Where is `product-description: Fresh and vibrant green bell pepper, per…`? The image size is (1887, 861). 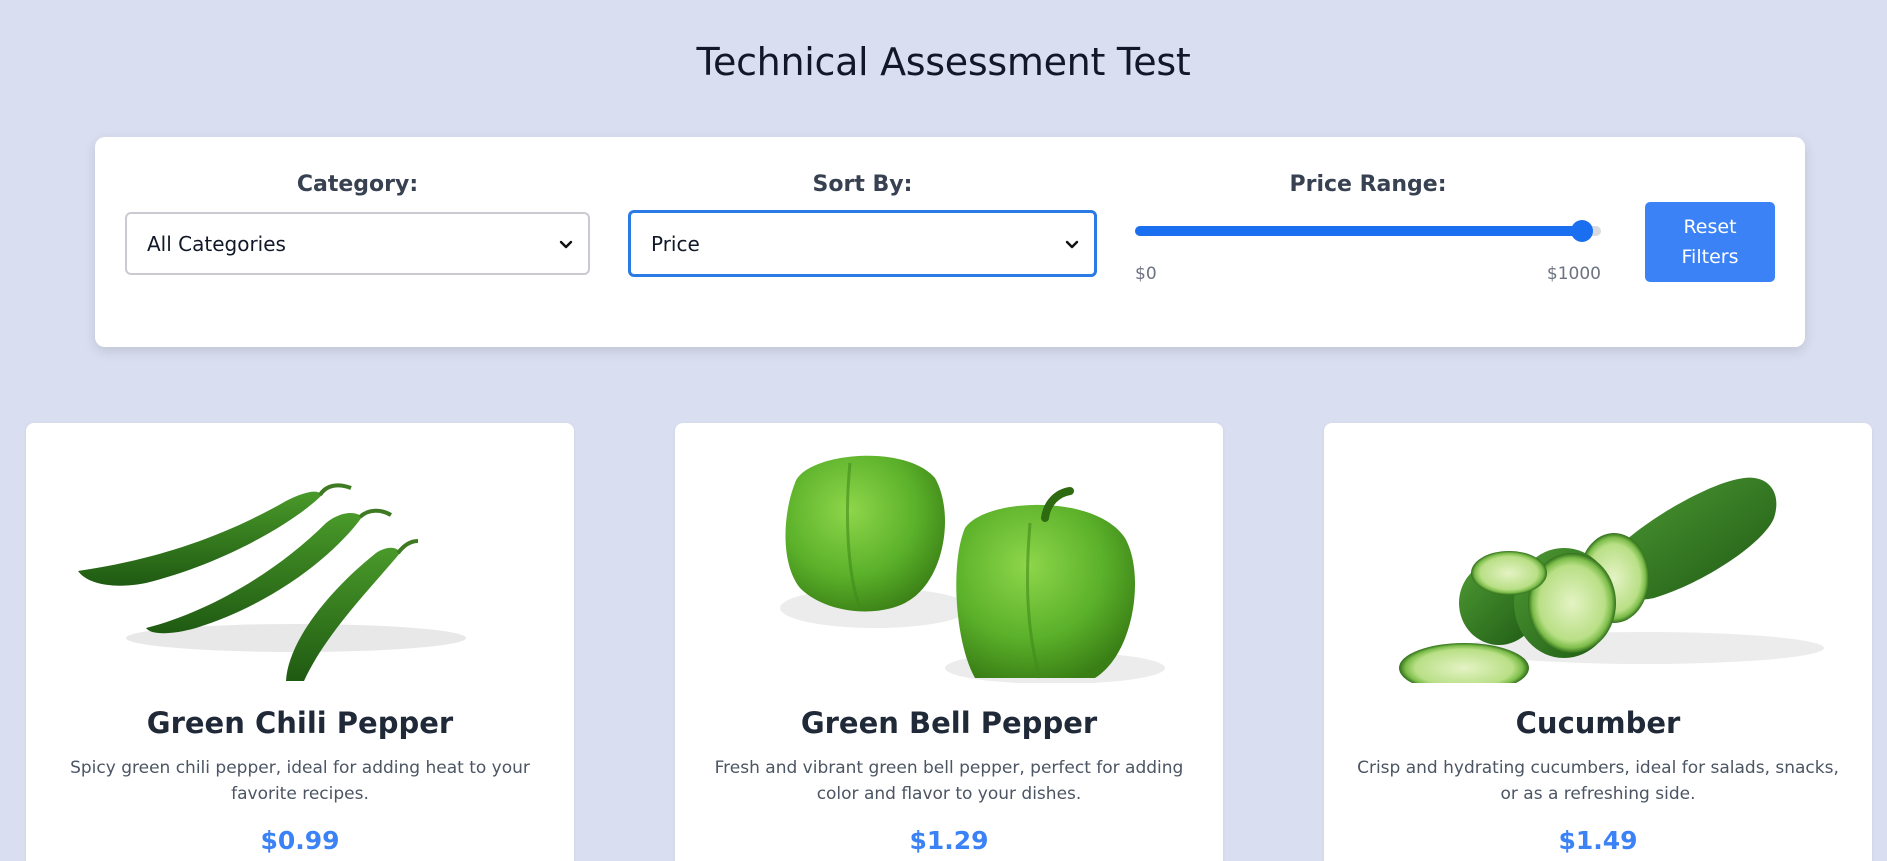
product-description: Fresh and vibrant green bell pepper, per… is located at coordinates (949, 781).